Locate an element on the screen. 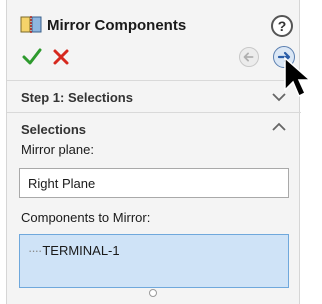 The height and width of the screenshot is (304, 322). previous-page-button is located at coordinates (249, 57).